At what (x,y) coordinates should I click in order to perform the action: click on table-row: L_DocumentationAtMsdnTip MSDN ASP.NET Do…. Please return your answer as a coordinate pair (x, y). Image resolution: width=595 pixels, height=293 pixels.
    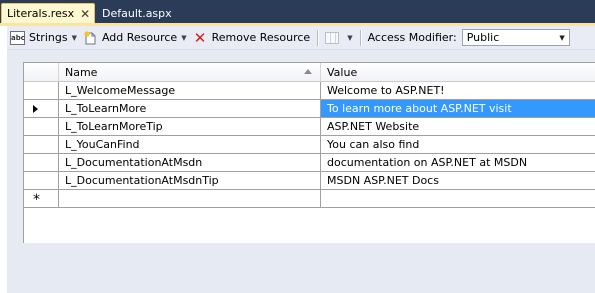
    Looking at the image, I should click on (309, 181).